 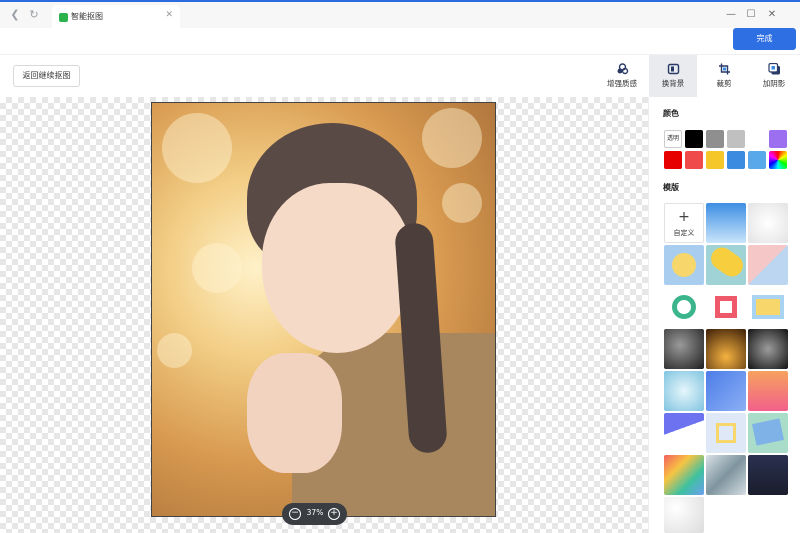 What do you see at coordinates (736, 160) in the screenshot?
I see `swatch-blue` at bounding box center [736, 160].